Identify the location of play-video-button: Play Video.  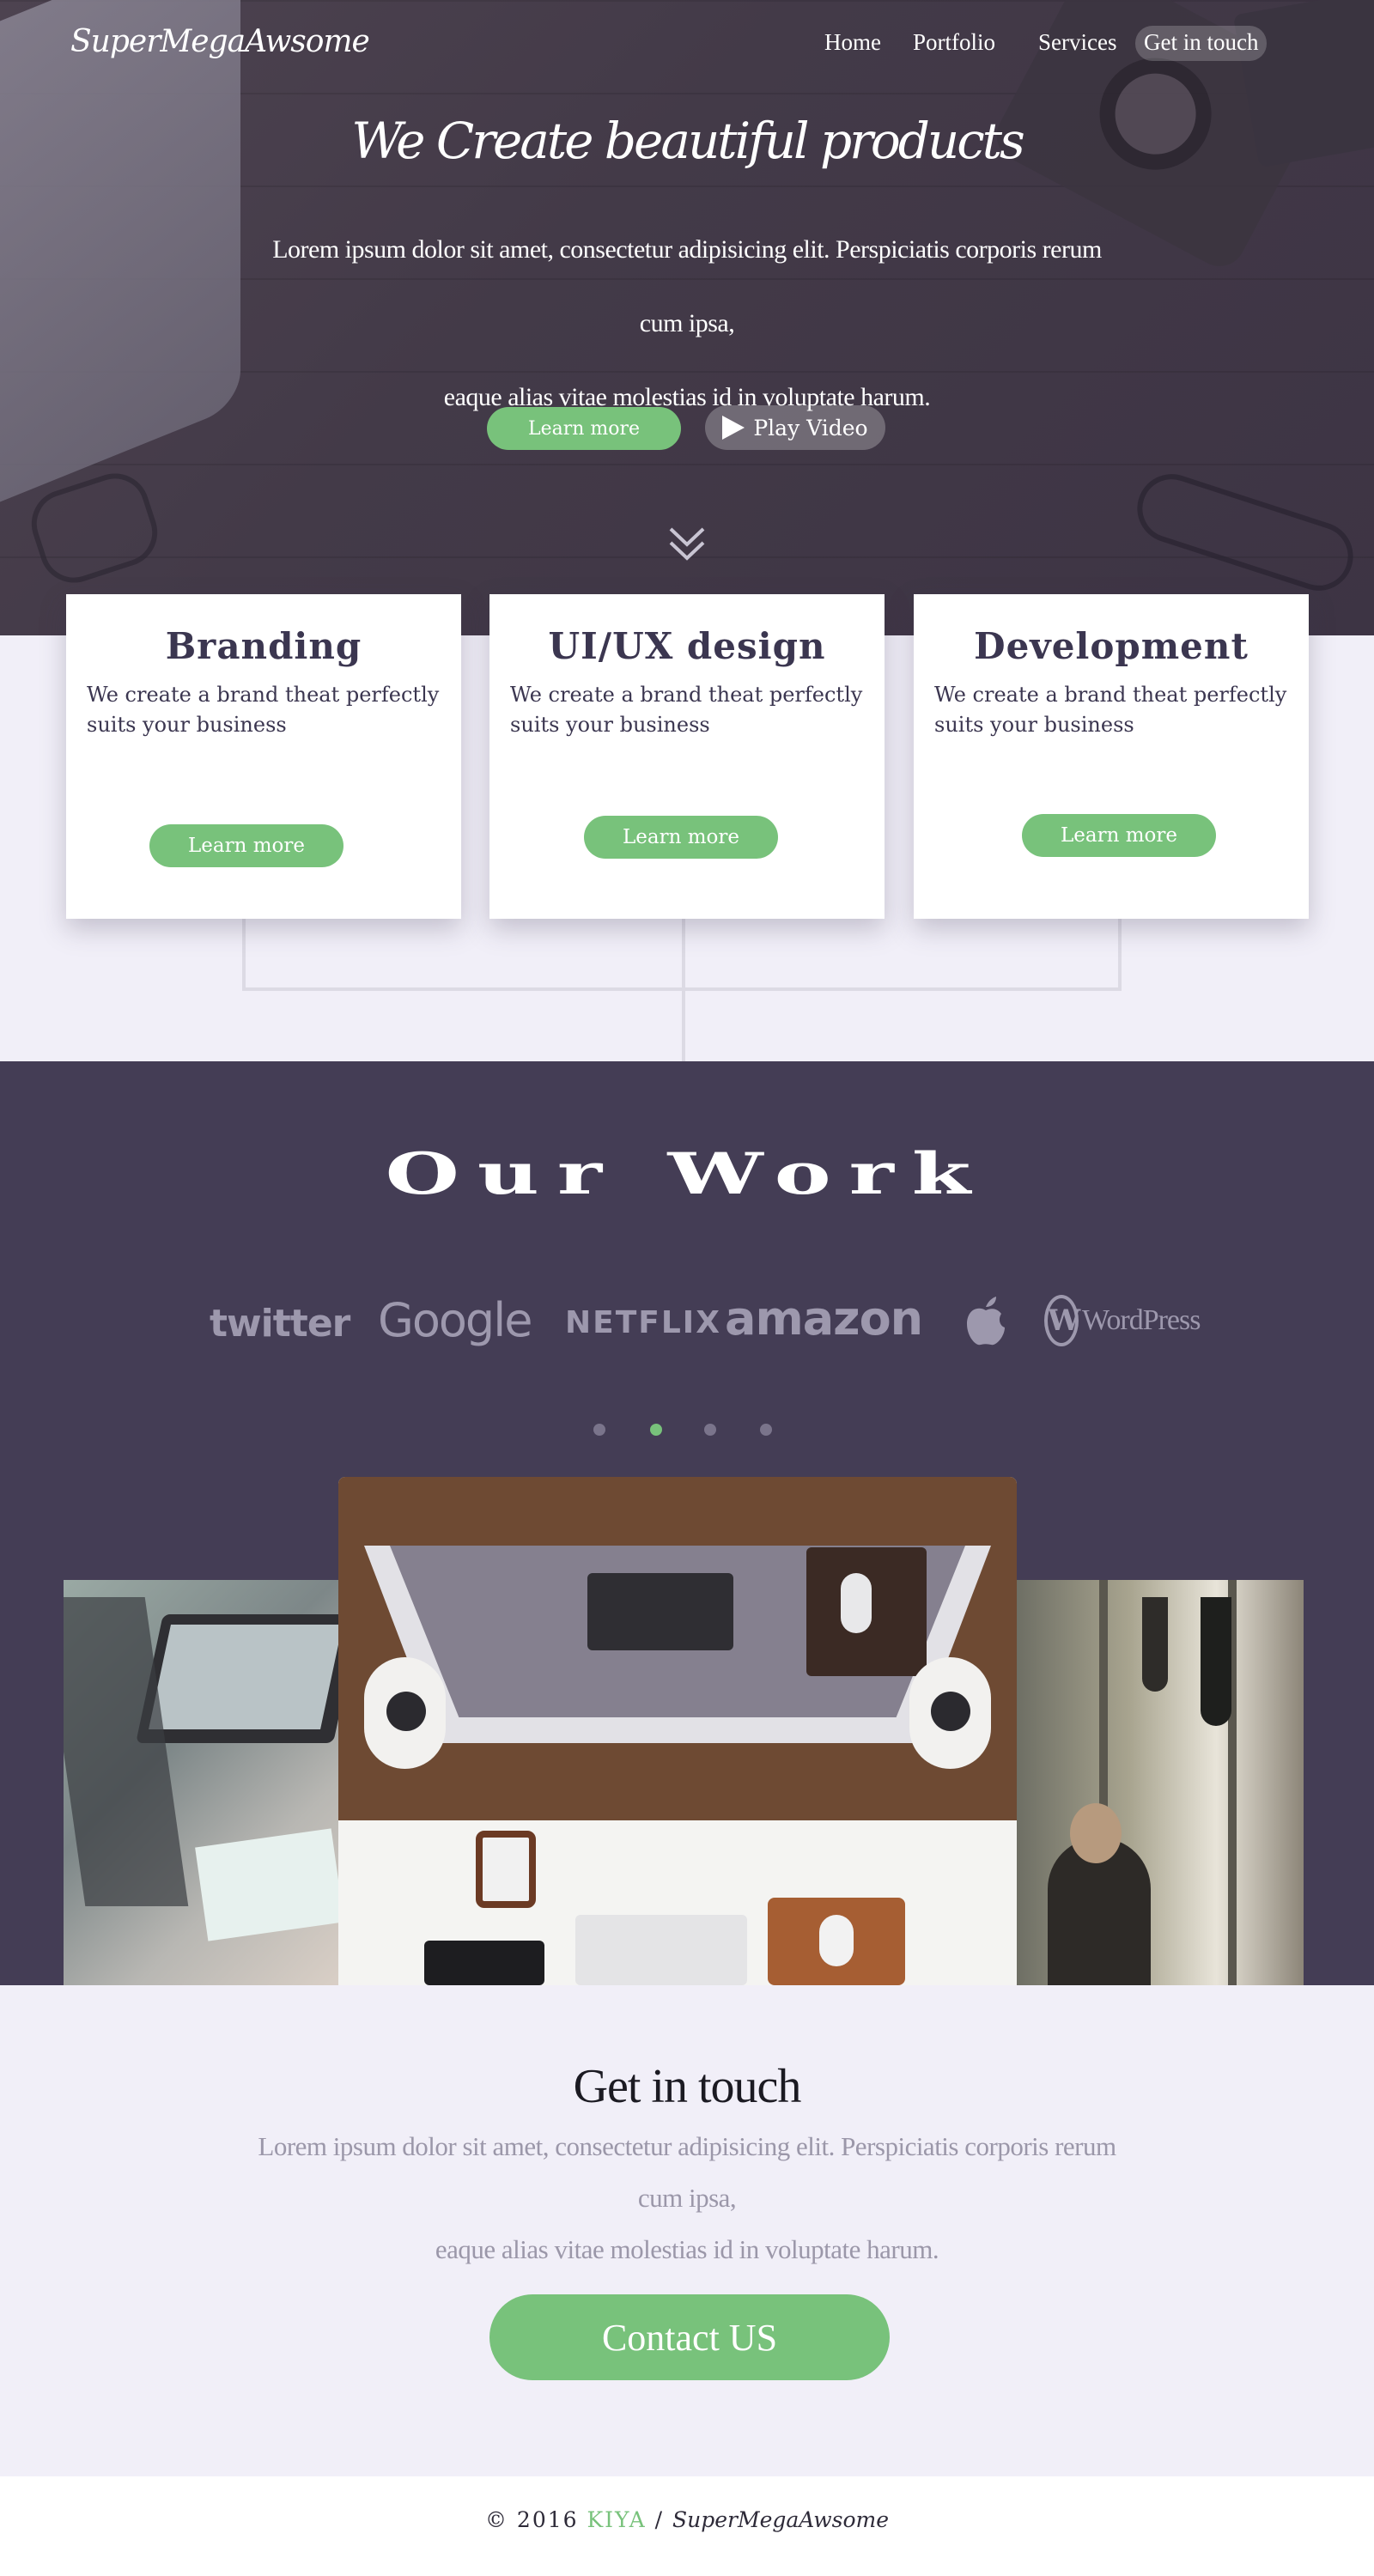
(795, 428).